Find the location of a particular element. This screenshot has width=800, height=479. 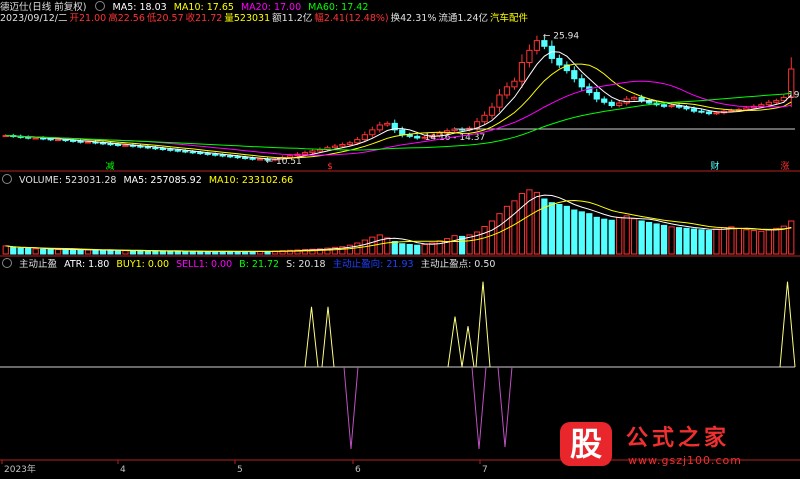

low-label: 低 is located at coordinates (151, 18).